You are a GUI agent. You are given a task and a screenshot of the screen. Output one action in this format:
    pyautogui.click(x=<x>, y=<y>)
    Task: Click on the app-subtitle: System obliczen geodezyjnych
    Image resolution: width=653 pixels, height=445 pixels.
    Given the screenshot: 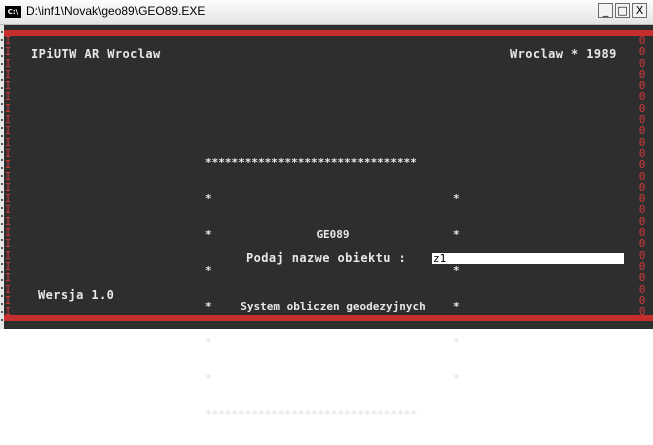 What is the action you would take?
    pyautogui.click(x=333, y=307)
    